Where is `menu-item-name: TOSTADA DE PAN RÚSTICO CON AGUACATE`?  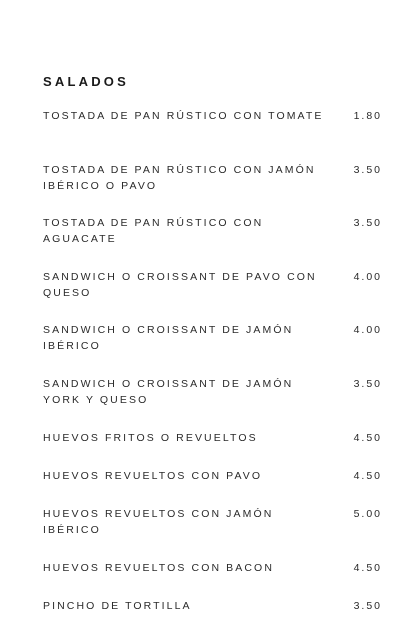
menu-item-name: TOSTADA DE PAN RÚSTICO CON AGUACATE is located at coordinates (153, 231).